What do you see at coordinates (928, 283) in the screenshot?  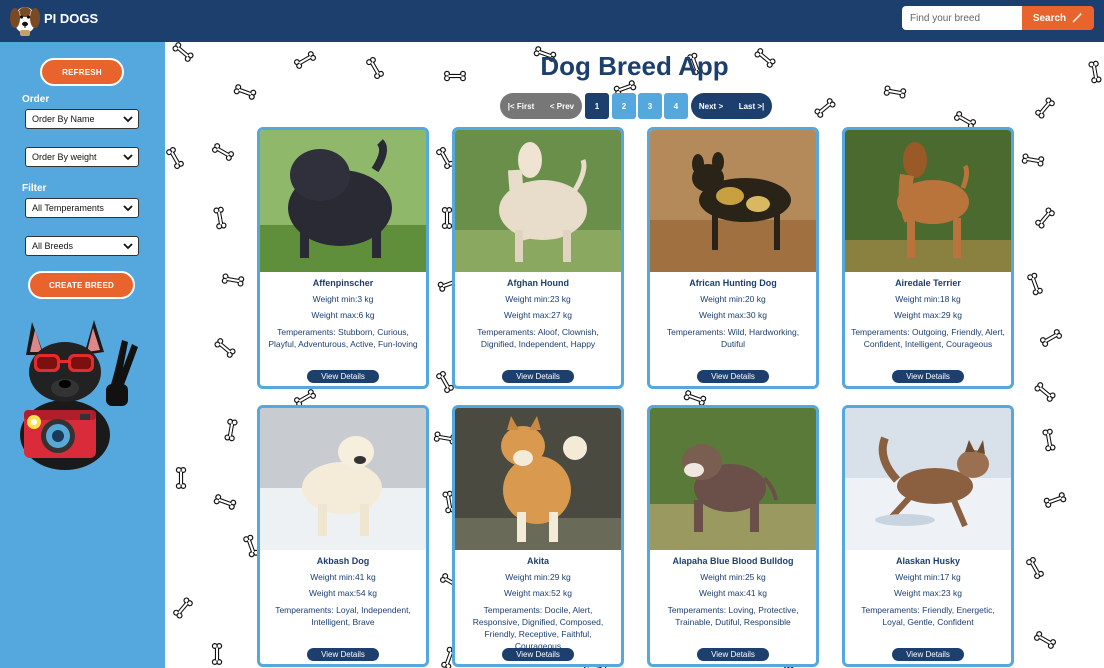 I see `breed-name: Airedale Terrier` at bounding box center [928, 283].